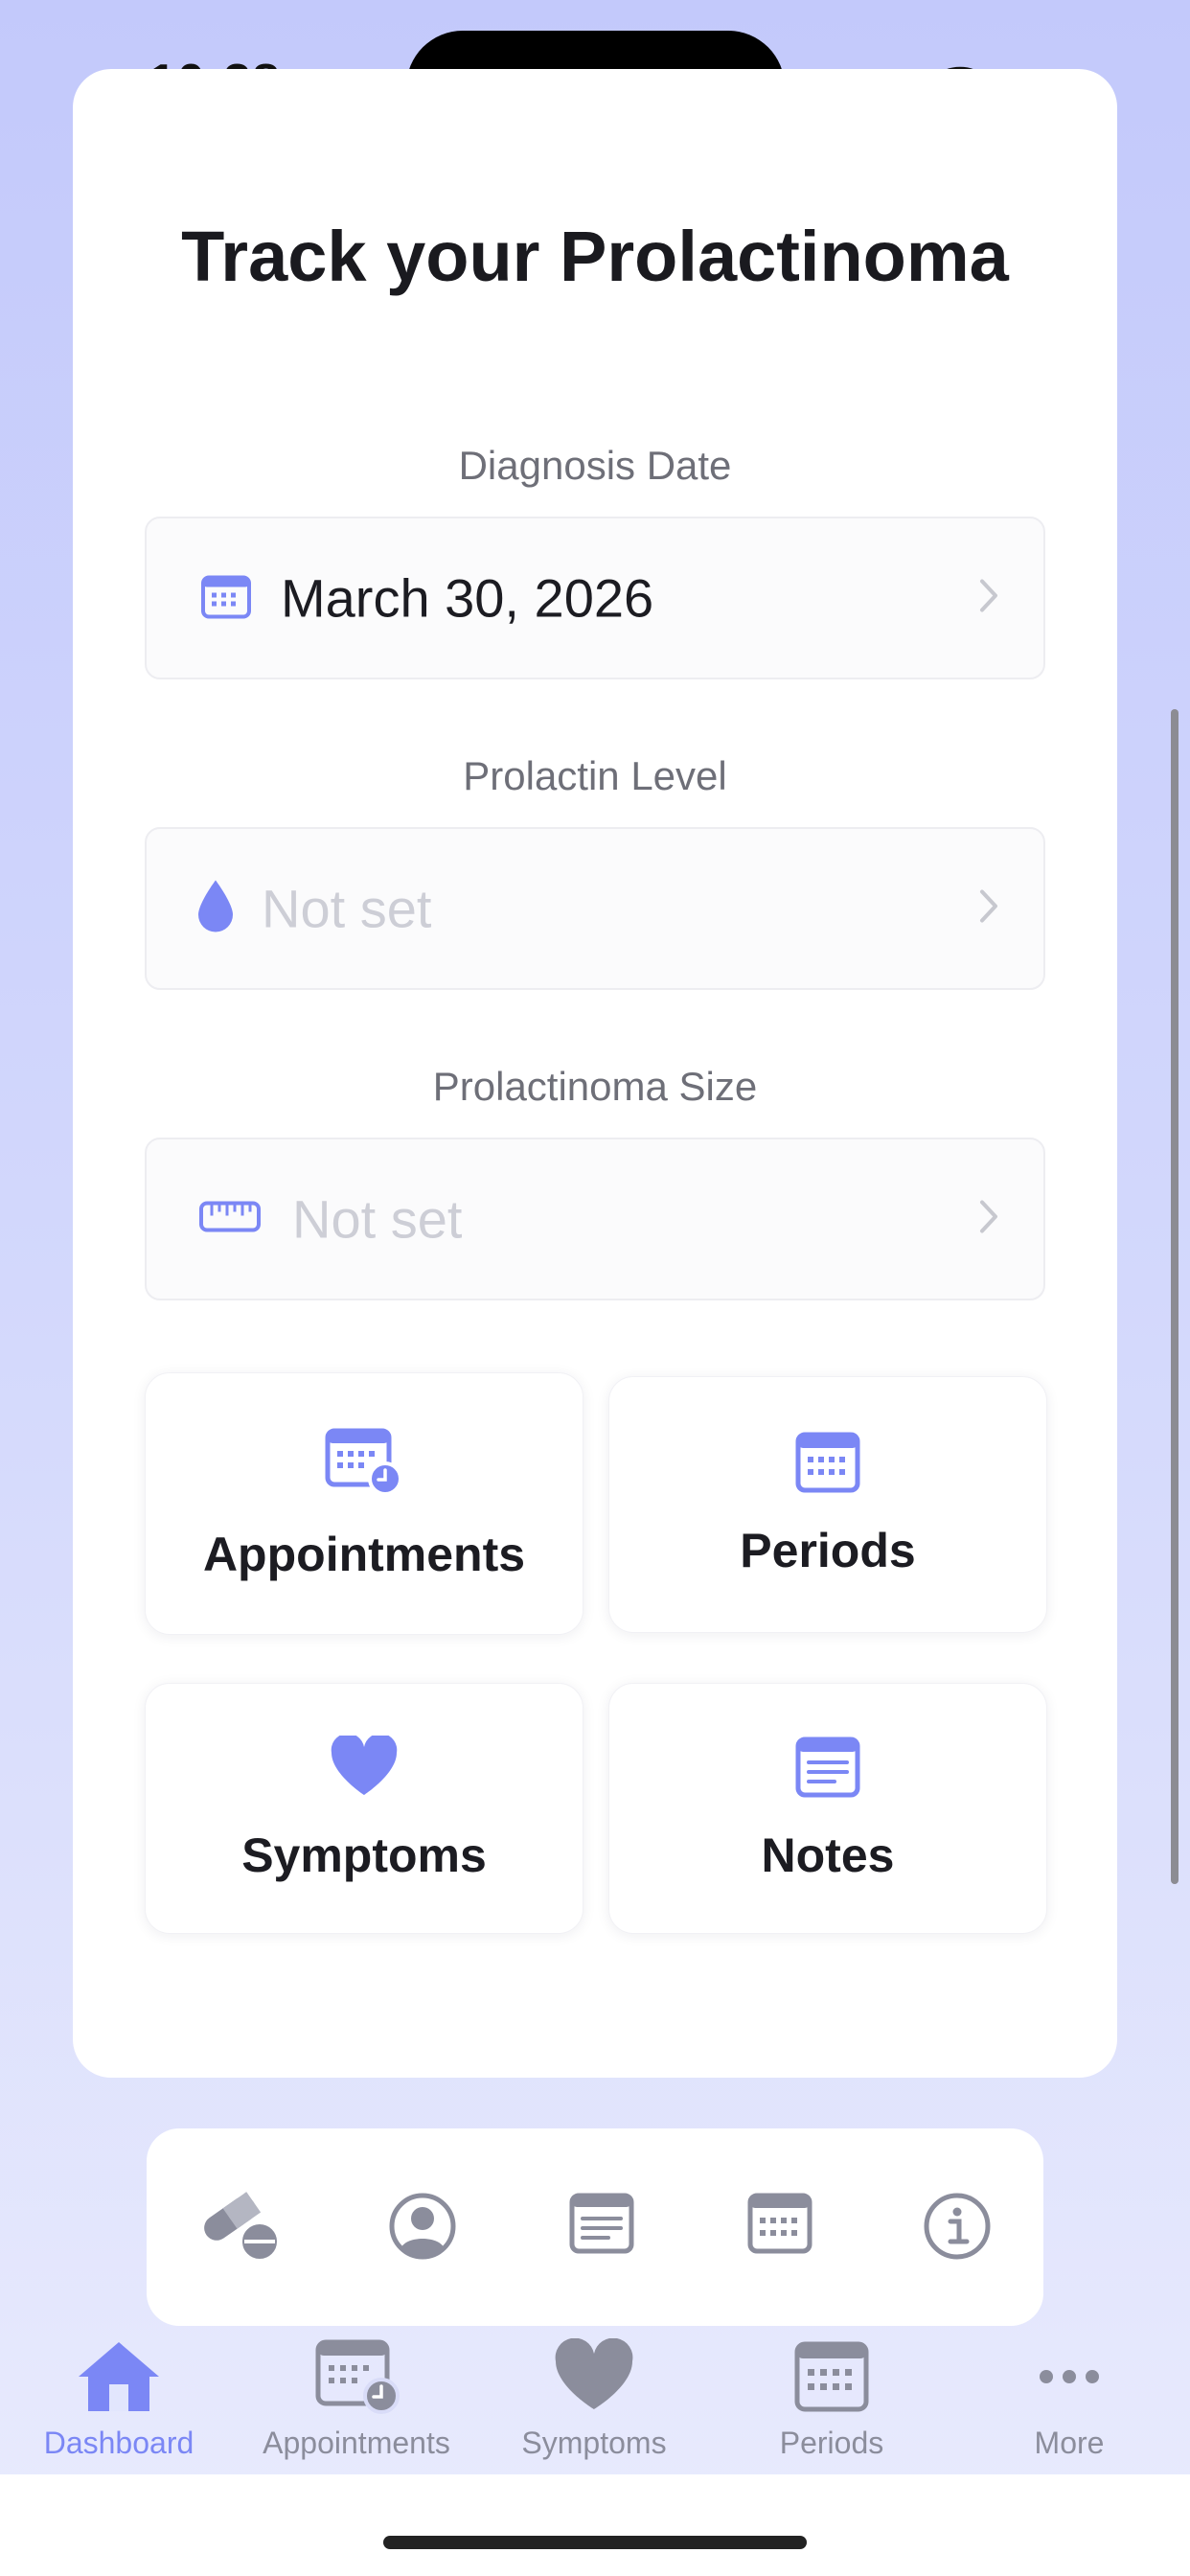 This screenshot has width=1190, height=2576. I want to click on person-circle-icon, so click(422, 2229).